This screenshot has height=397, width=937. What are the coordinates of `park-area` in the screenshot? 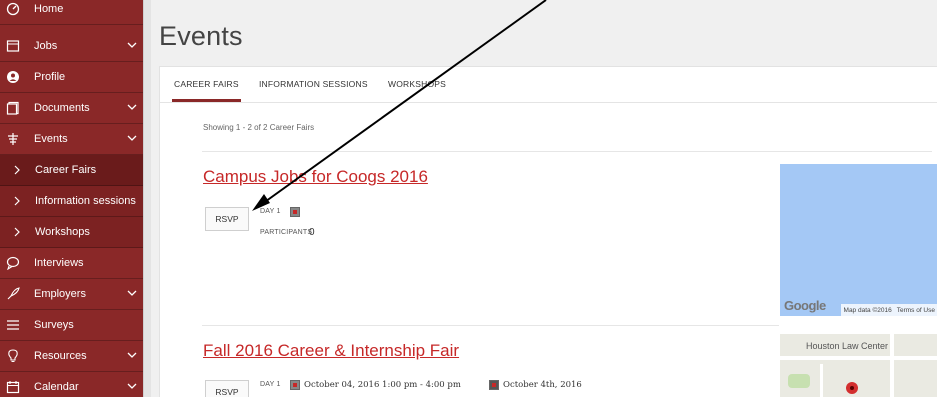 It's located at (799, 381).